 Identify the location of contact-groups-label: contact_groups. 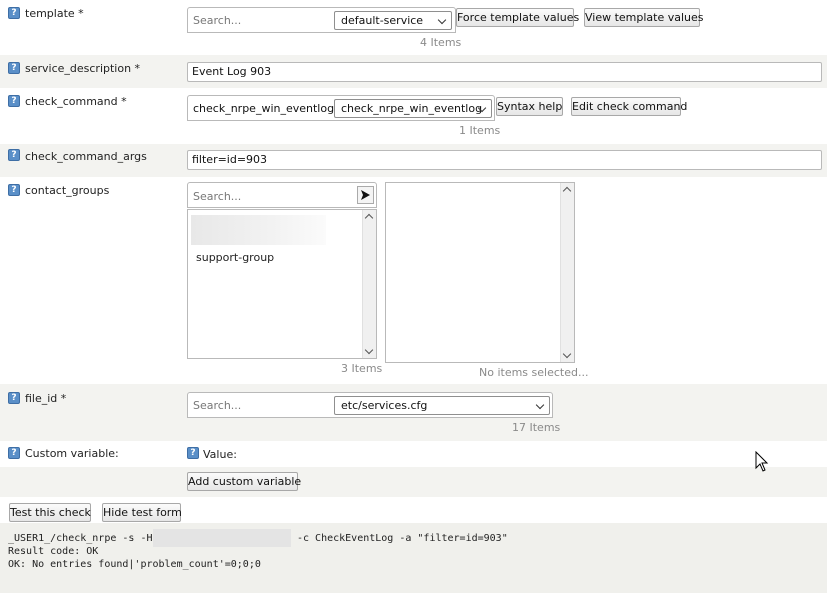
(67, 190).